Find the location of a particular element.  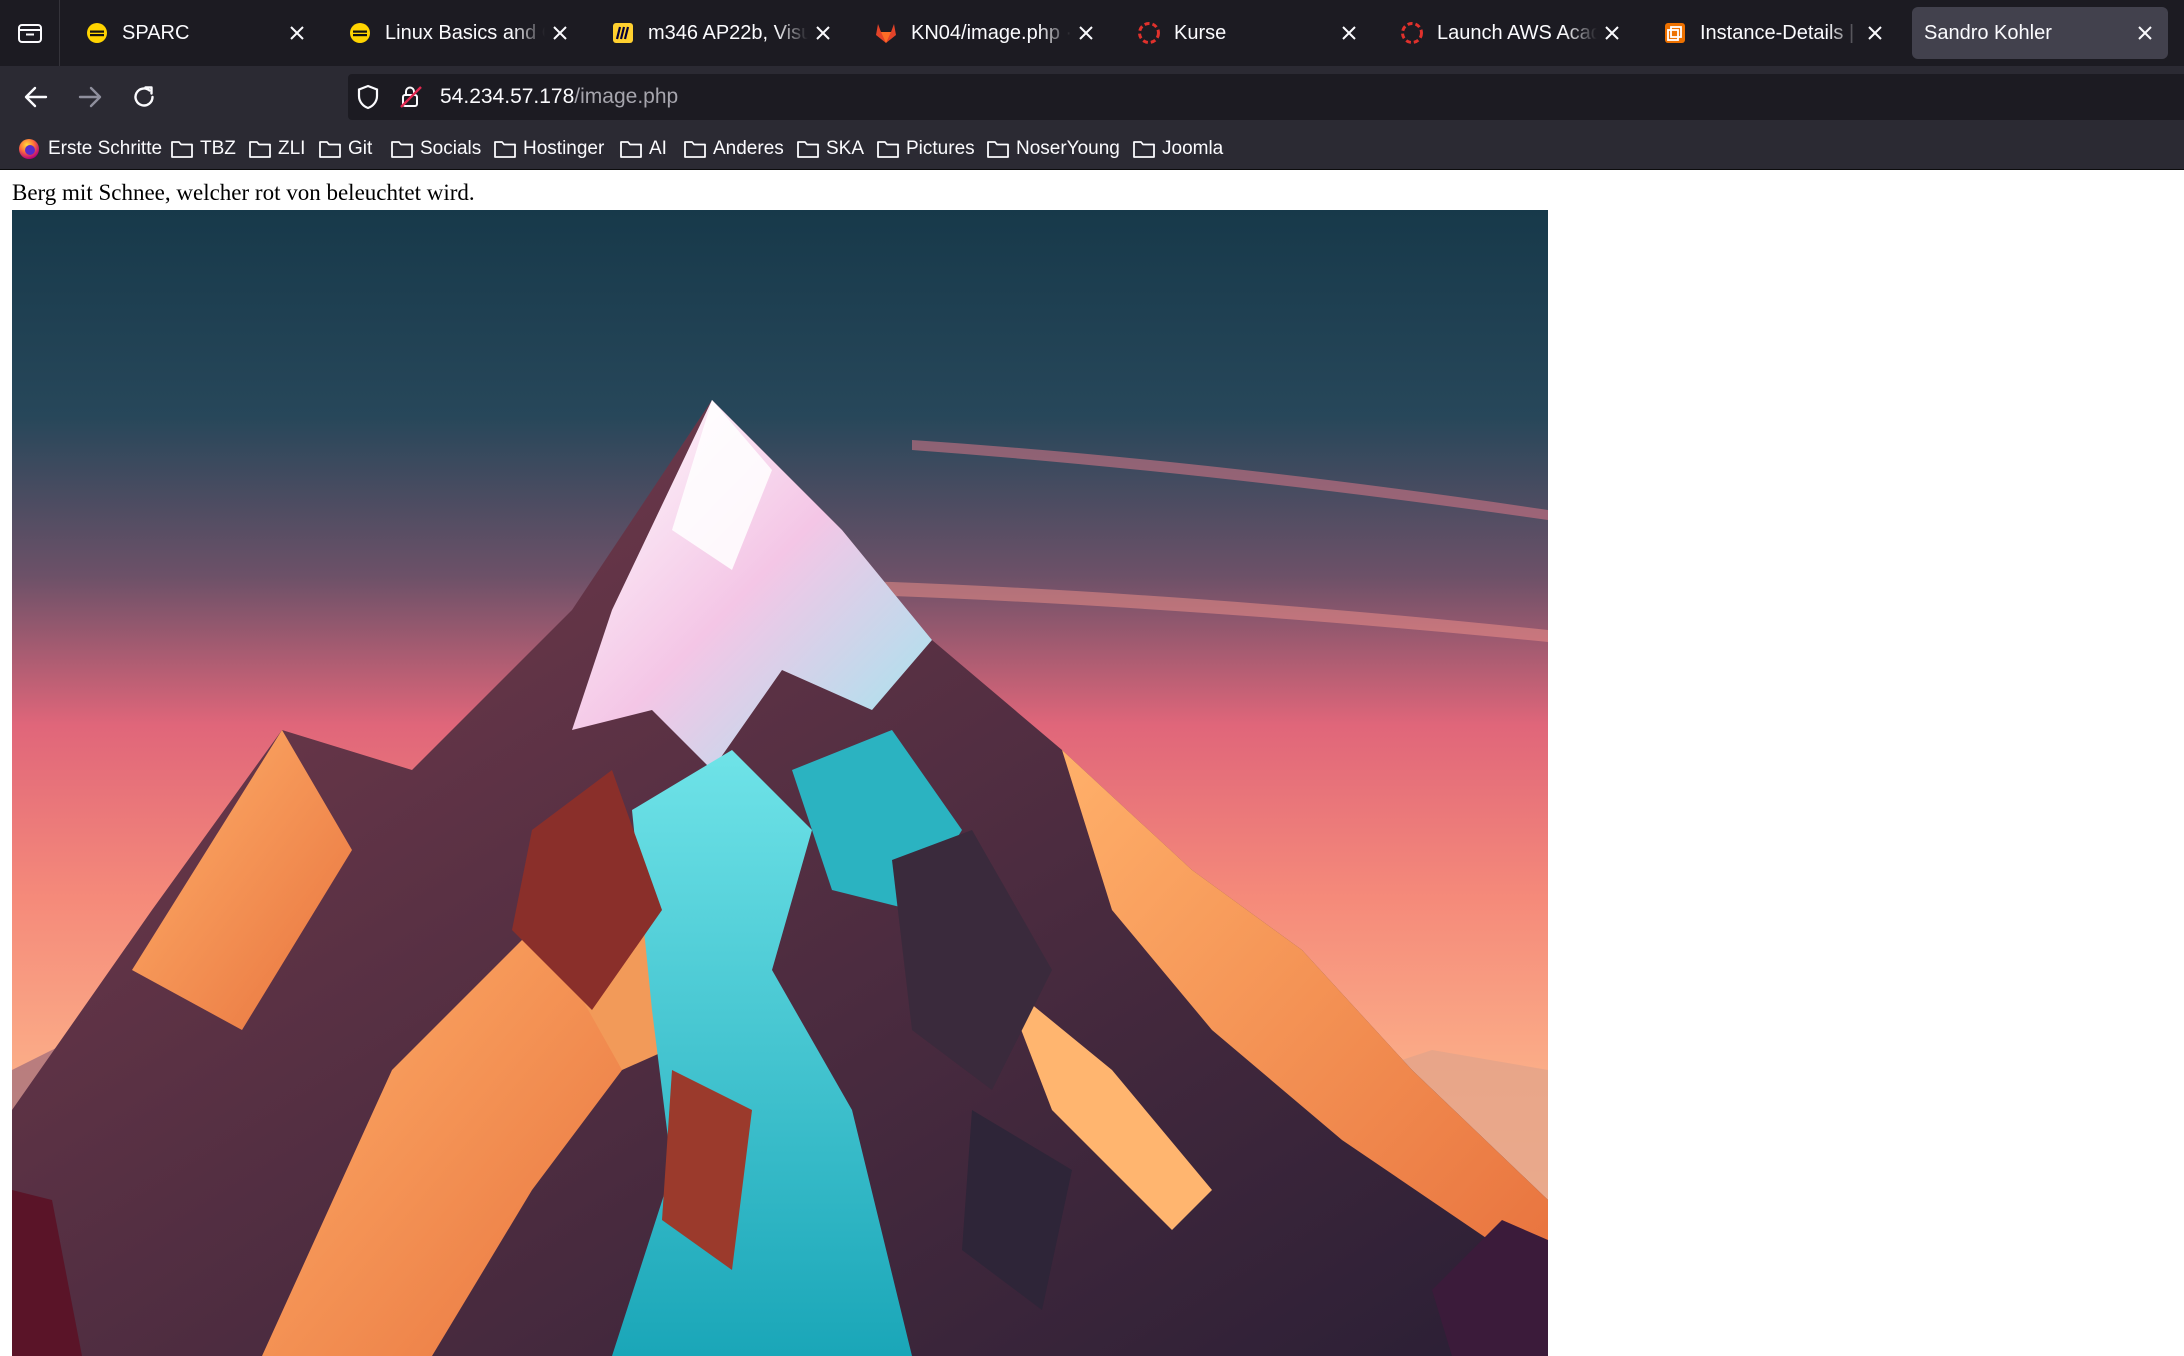

gitlab-favicon-icon is located at coordinates (886, 33).